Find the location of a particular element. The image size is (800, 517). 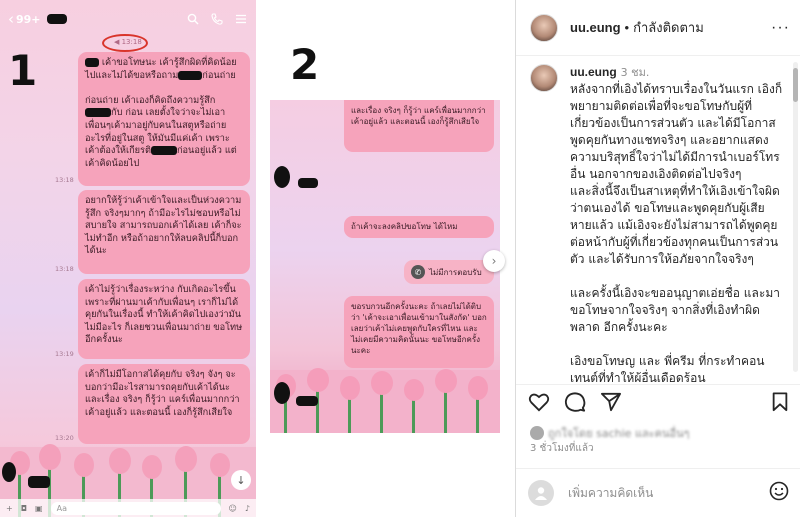

screenshot-marker-1: 1 is located at coordinates (23, 70).